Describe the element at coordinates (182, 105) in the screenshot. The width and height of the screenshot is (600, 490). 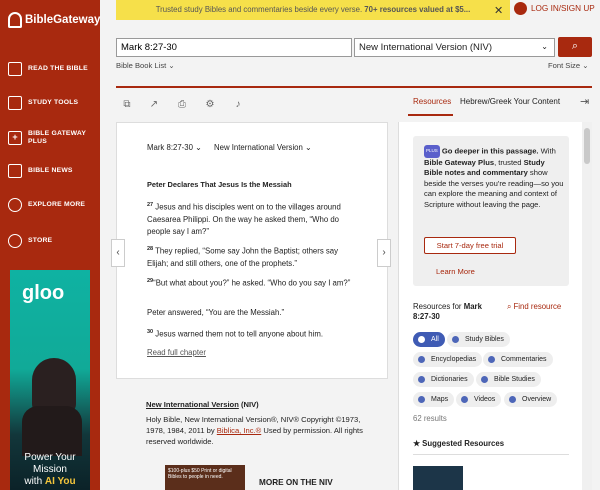
I see `print-icon: ⎙` at that location.